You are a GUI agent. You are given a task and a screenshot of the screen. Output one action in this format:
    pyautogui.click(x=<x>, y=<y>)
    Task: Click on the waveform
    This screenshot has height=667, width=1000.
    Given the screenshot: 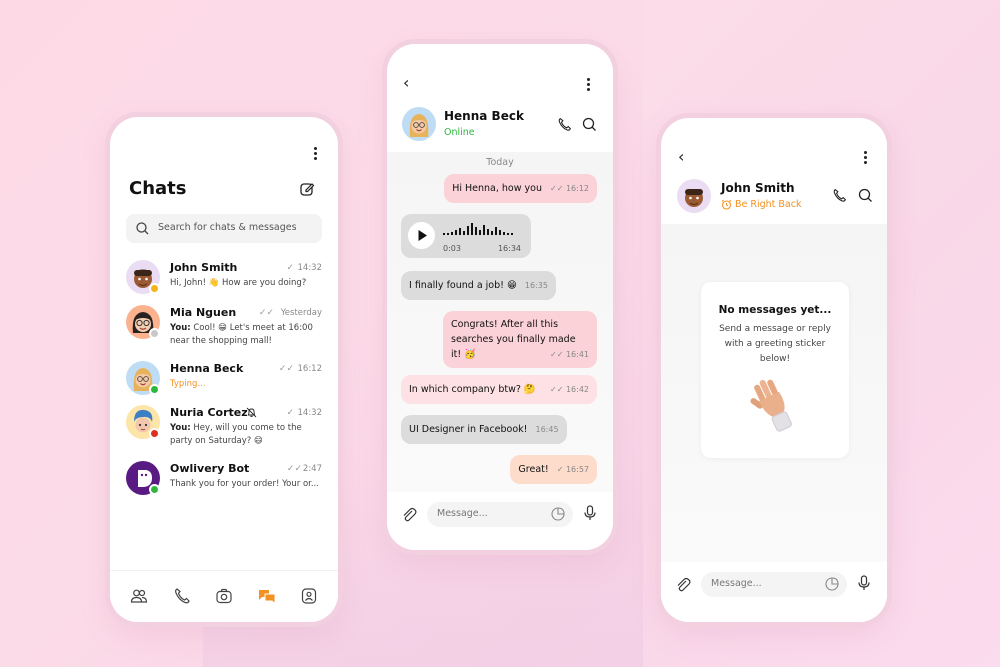 What is the action you would take?
    pyautogui.click(x=478, y=229)
    